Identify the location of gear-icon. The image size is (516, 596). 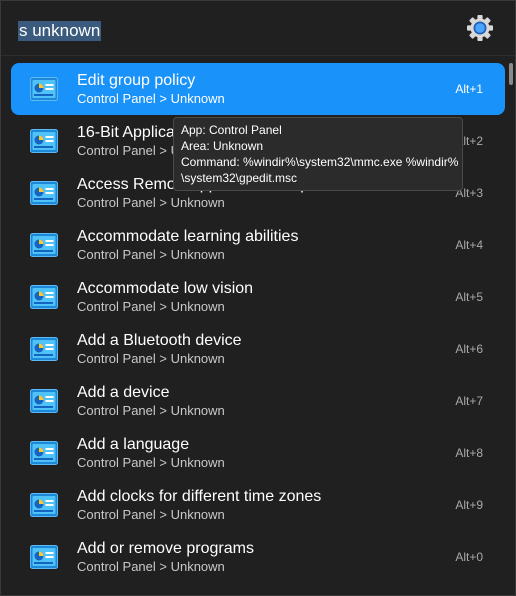
(480, 28).